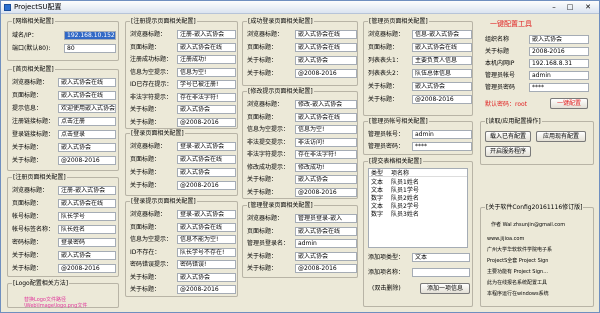 The width and height of the screenshot is (600, 313). Describe the element at coordinates (386, 134) in the screenshot. I see `field-label: 管理员帐号：` at that location.